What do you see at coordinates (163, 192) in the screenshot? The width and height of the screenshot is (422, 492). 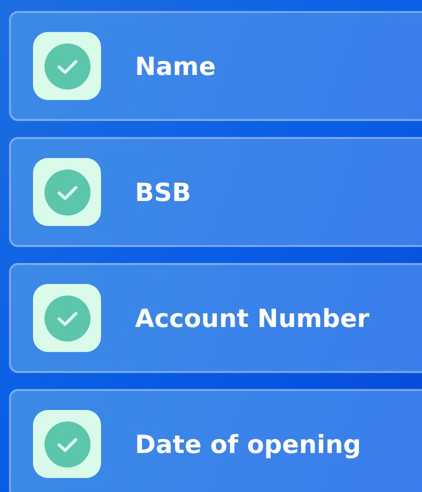 I see `field-label: BSB` at bounding box center [163, 192].